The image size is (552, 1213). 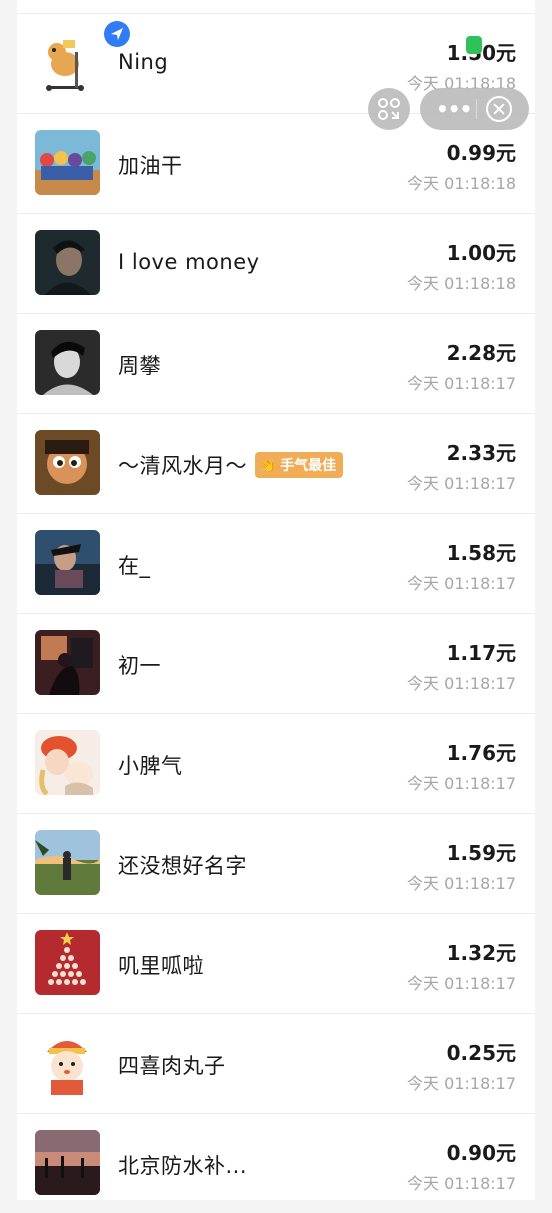 I want to click on list-item: 四喜肉丸子 0.25元 今天 01:18:17, so click(x=276, y=1063).